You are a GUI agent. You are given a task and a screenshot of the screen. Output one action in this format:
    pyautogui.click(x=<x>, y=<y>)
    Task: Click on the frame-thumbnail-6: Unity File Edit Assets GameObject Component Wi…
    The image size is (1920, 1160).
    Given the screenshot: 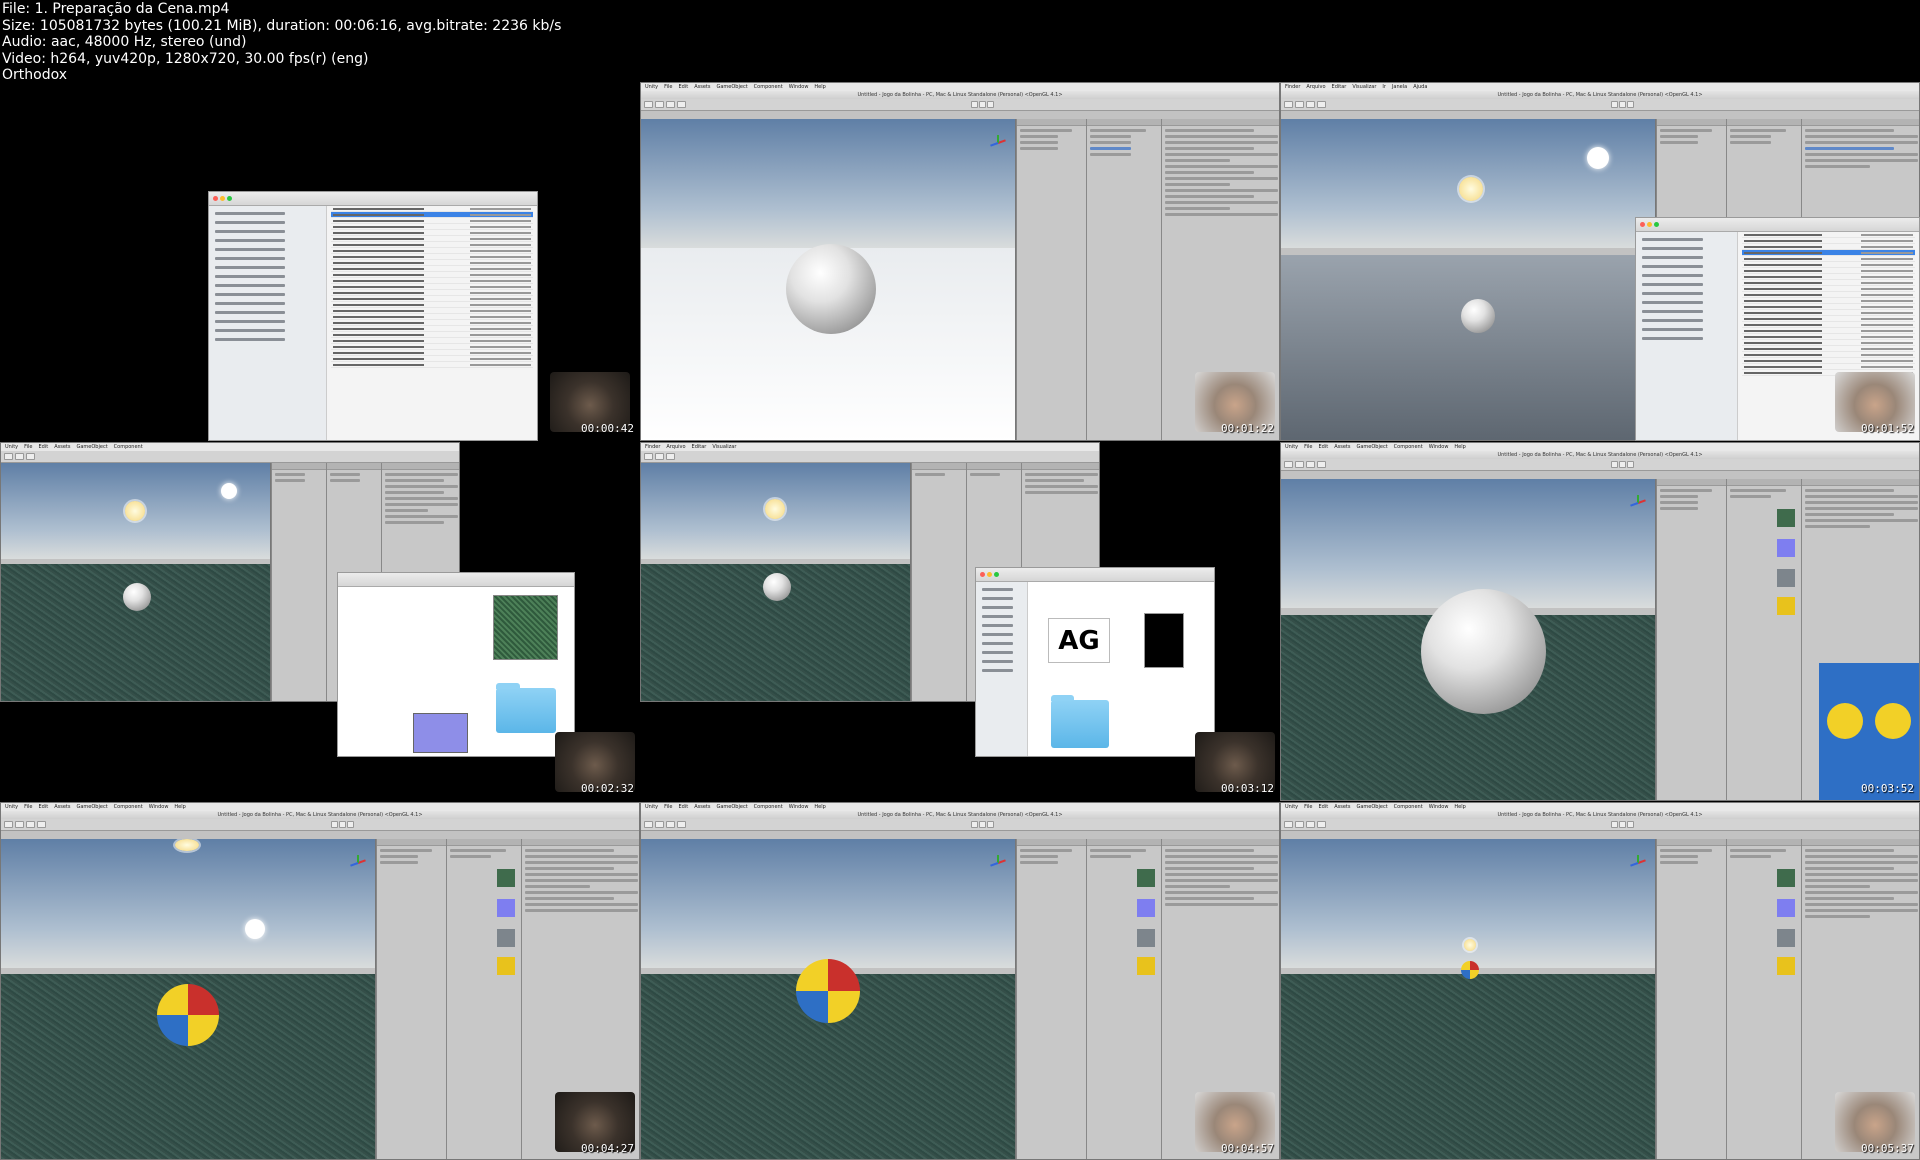 What is the action you would take?
    pyautogui.click(x=1600, y=621)
    